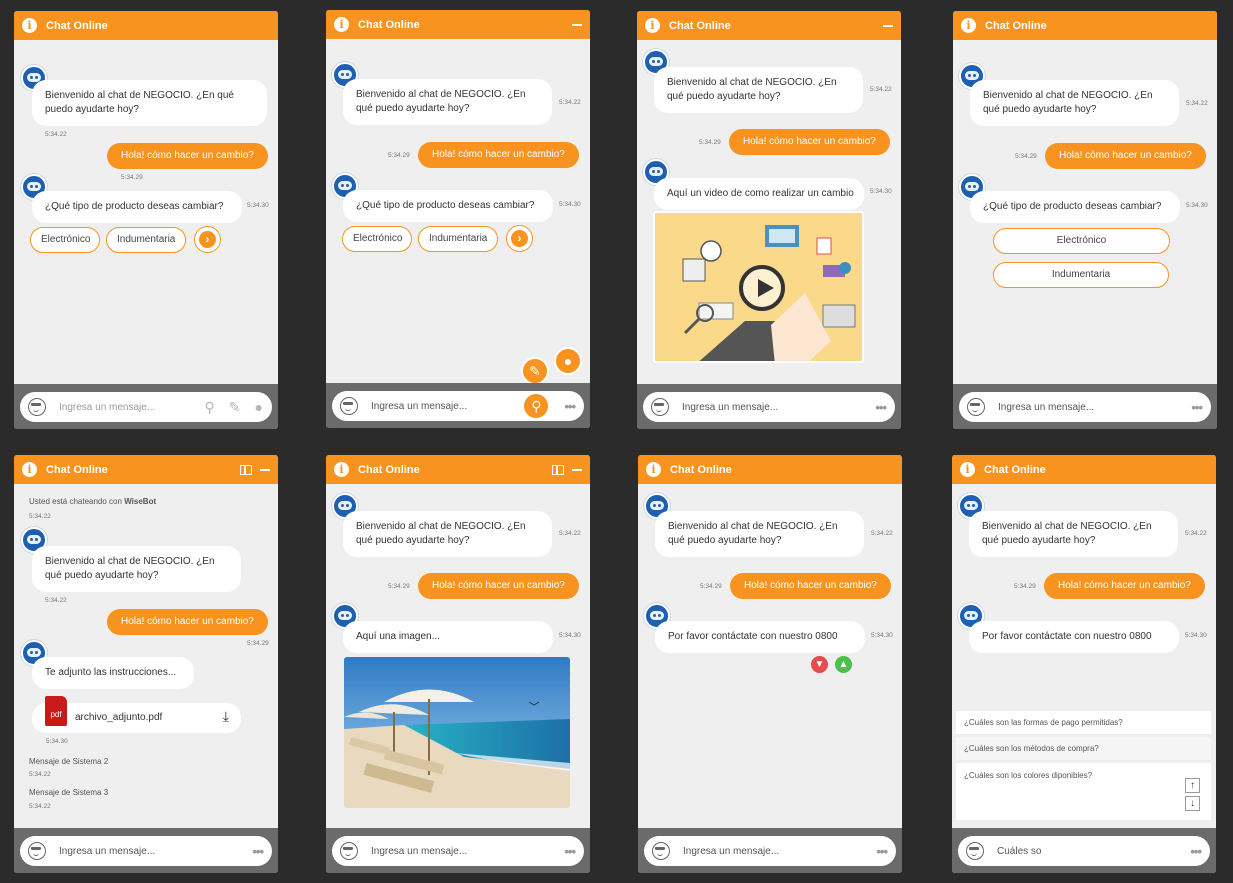 This screenshot has height=883, width=1233. I want to click on arrow-up-icon: ↑, so click(1192, 785).